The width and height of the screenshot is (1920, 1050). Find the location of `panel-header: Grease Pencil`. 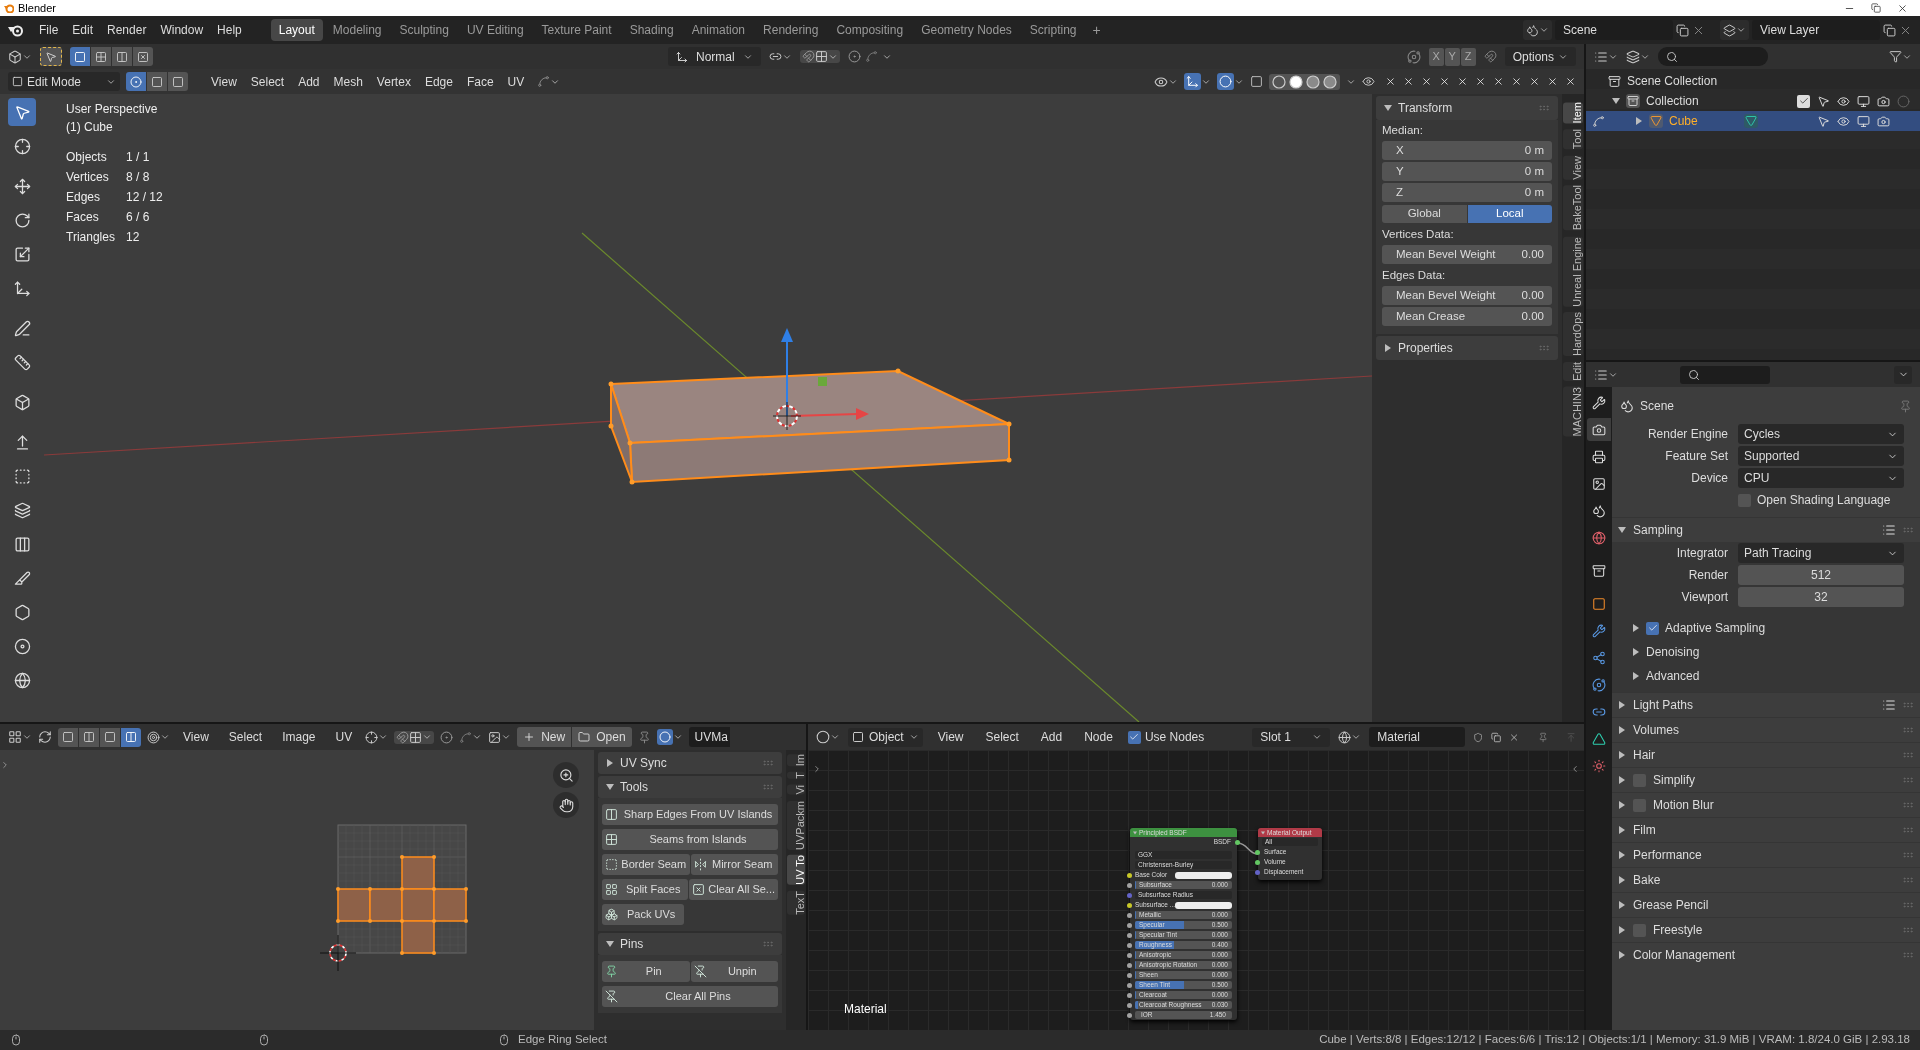

panel-header: Grease Pencil is located at coordinates (1766, 905).